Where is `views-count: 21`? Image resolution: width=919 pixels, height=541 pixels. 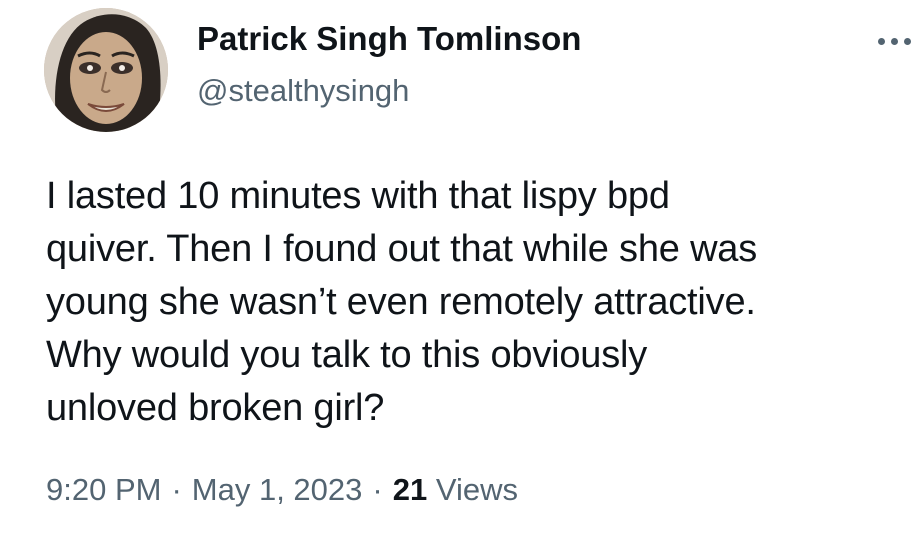
views-count: 21 is located at coordinates (410, 489).